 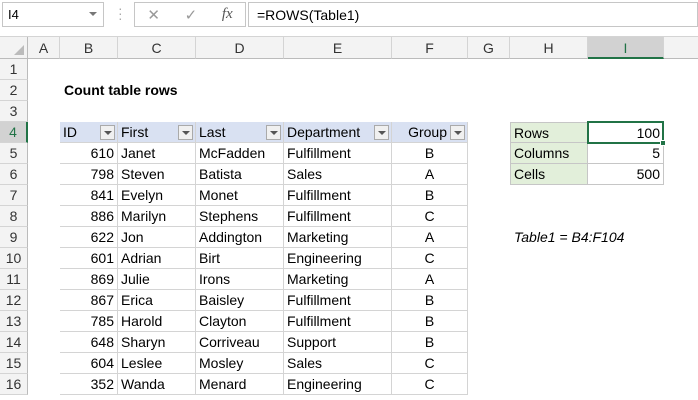 I want to click on table-cell: Birt, so click(x=240, y=258).